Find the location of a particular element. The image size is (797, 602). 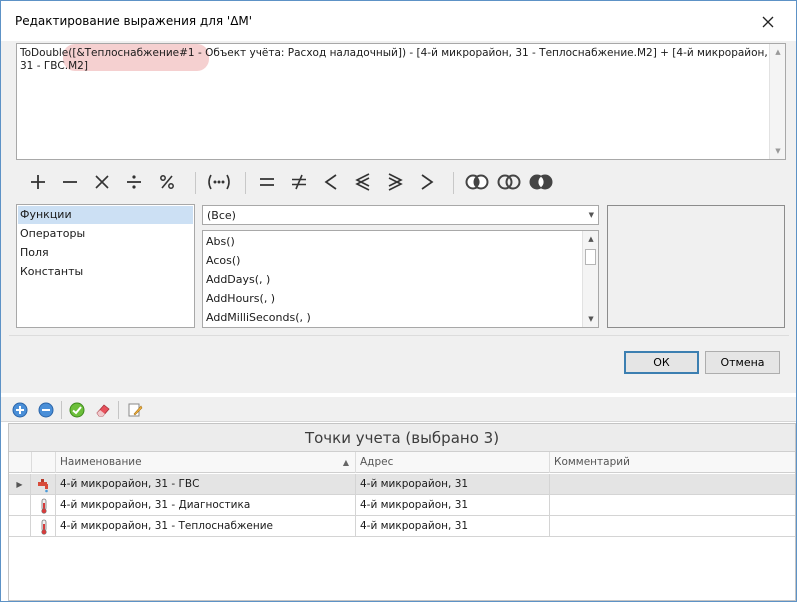

category-item-functions: Функции is located at coordinates (105, 215).